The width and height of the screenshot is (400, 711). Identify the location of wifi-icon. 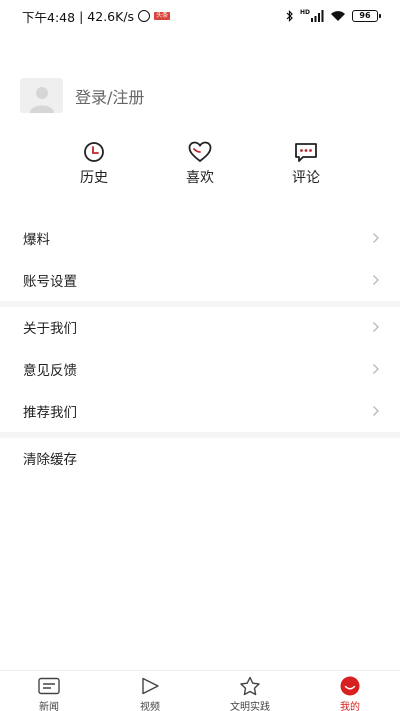
(338, 16).